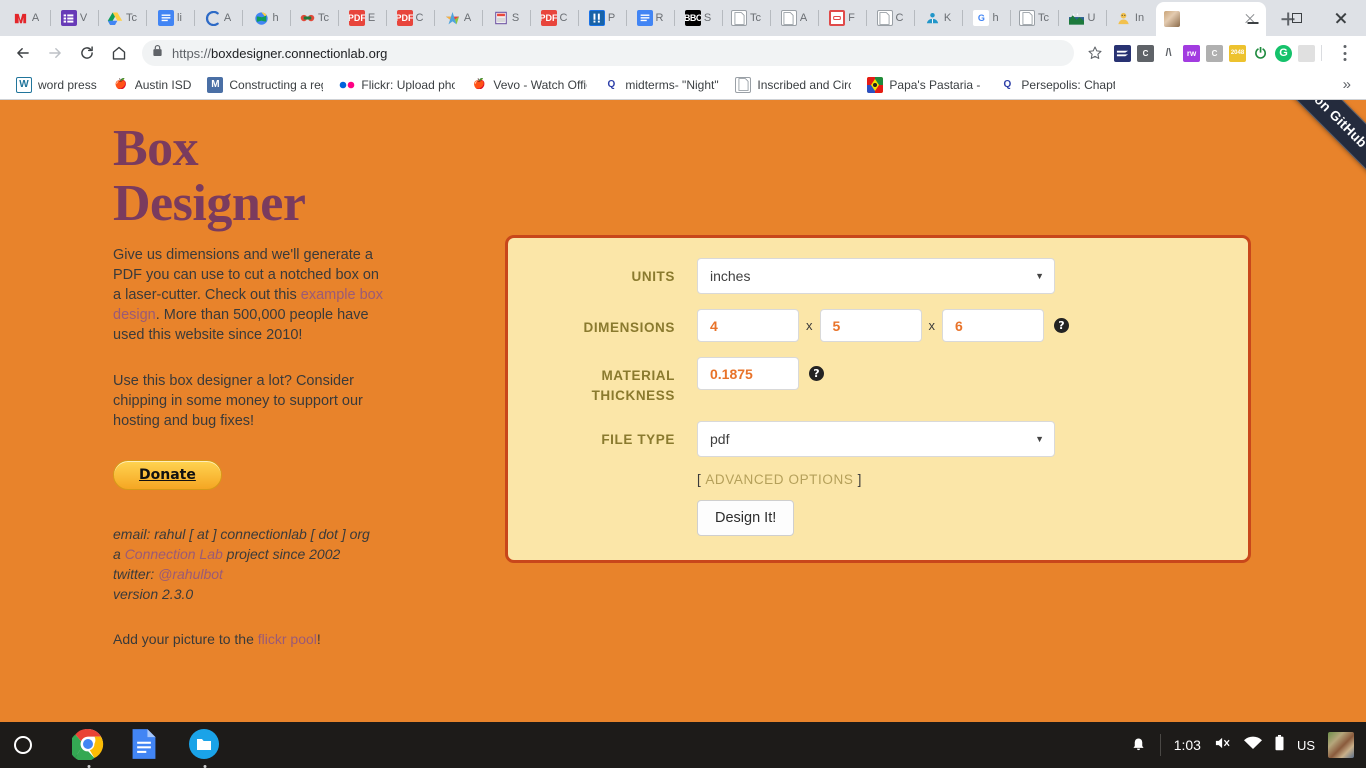  Describe the element at coordinates (1145, 53) in the screenshot. I see `c-grey-ext-icon: C` at that location.